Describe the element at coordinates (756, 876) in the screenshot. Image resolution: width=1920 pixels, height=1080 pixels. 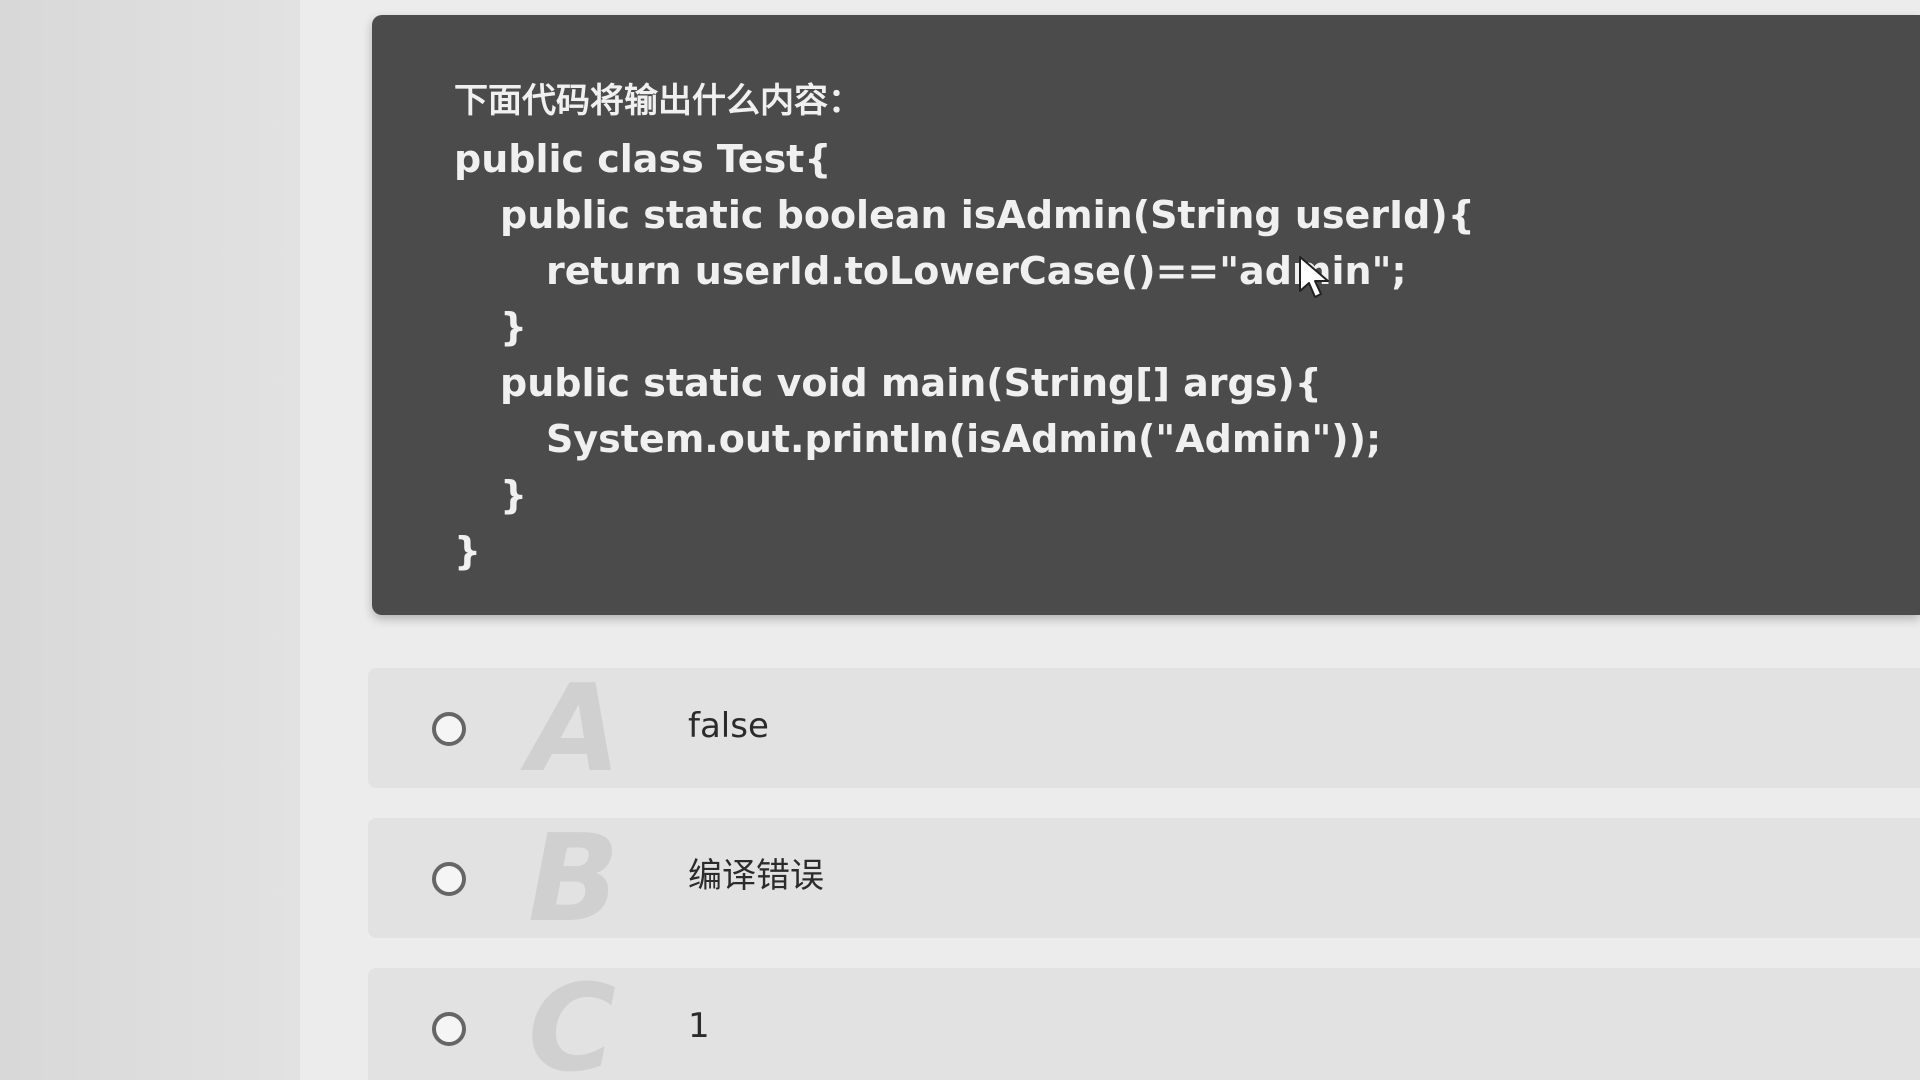
I see `option-text: 编译错误` at that location.